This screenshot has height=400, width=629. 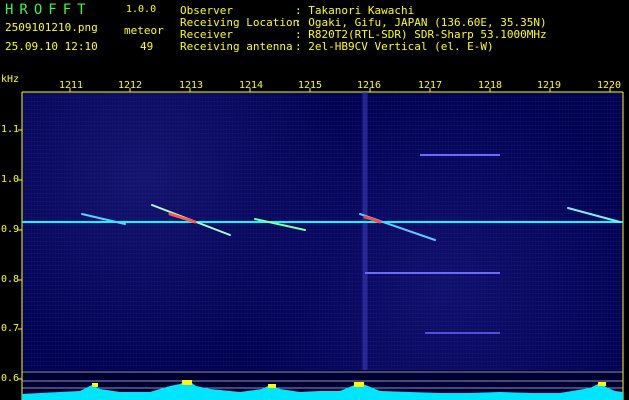 I want to click on meteor-head, so click(x=182, y=218).